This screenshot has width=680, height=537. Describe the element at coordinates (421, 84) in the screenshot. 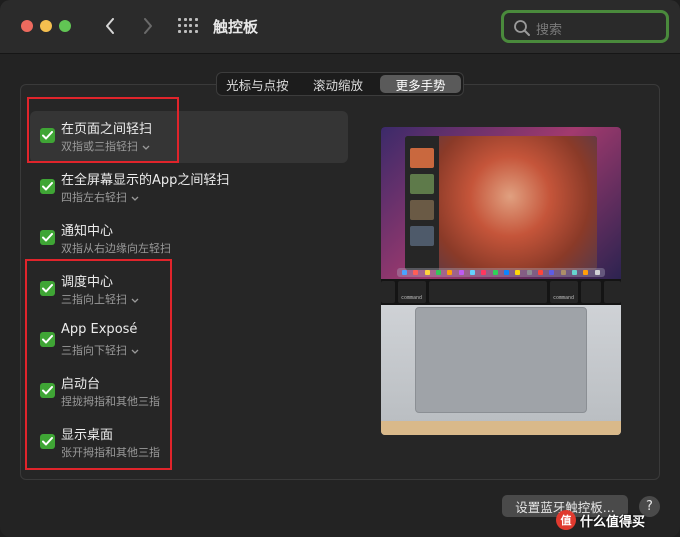

I see `tab-more-gestures: 更多手势` at that location.